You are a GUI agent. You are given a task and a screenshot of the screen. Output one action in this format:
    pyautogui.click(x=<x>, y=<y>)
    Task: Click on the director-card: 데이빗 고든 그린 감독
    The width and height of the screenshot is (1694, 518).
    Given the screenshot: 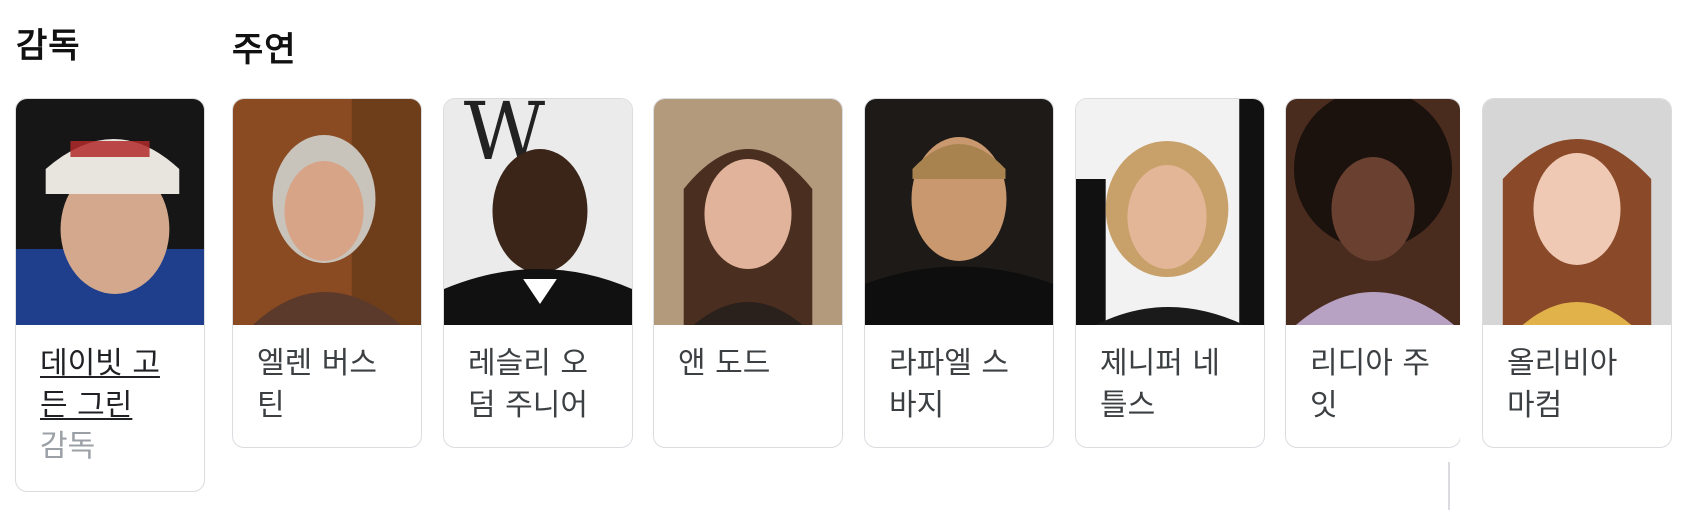 What is the action you would take?
    pyautogui.click(x=110, y=295)
    